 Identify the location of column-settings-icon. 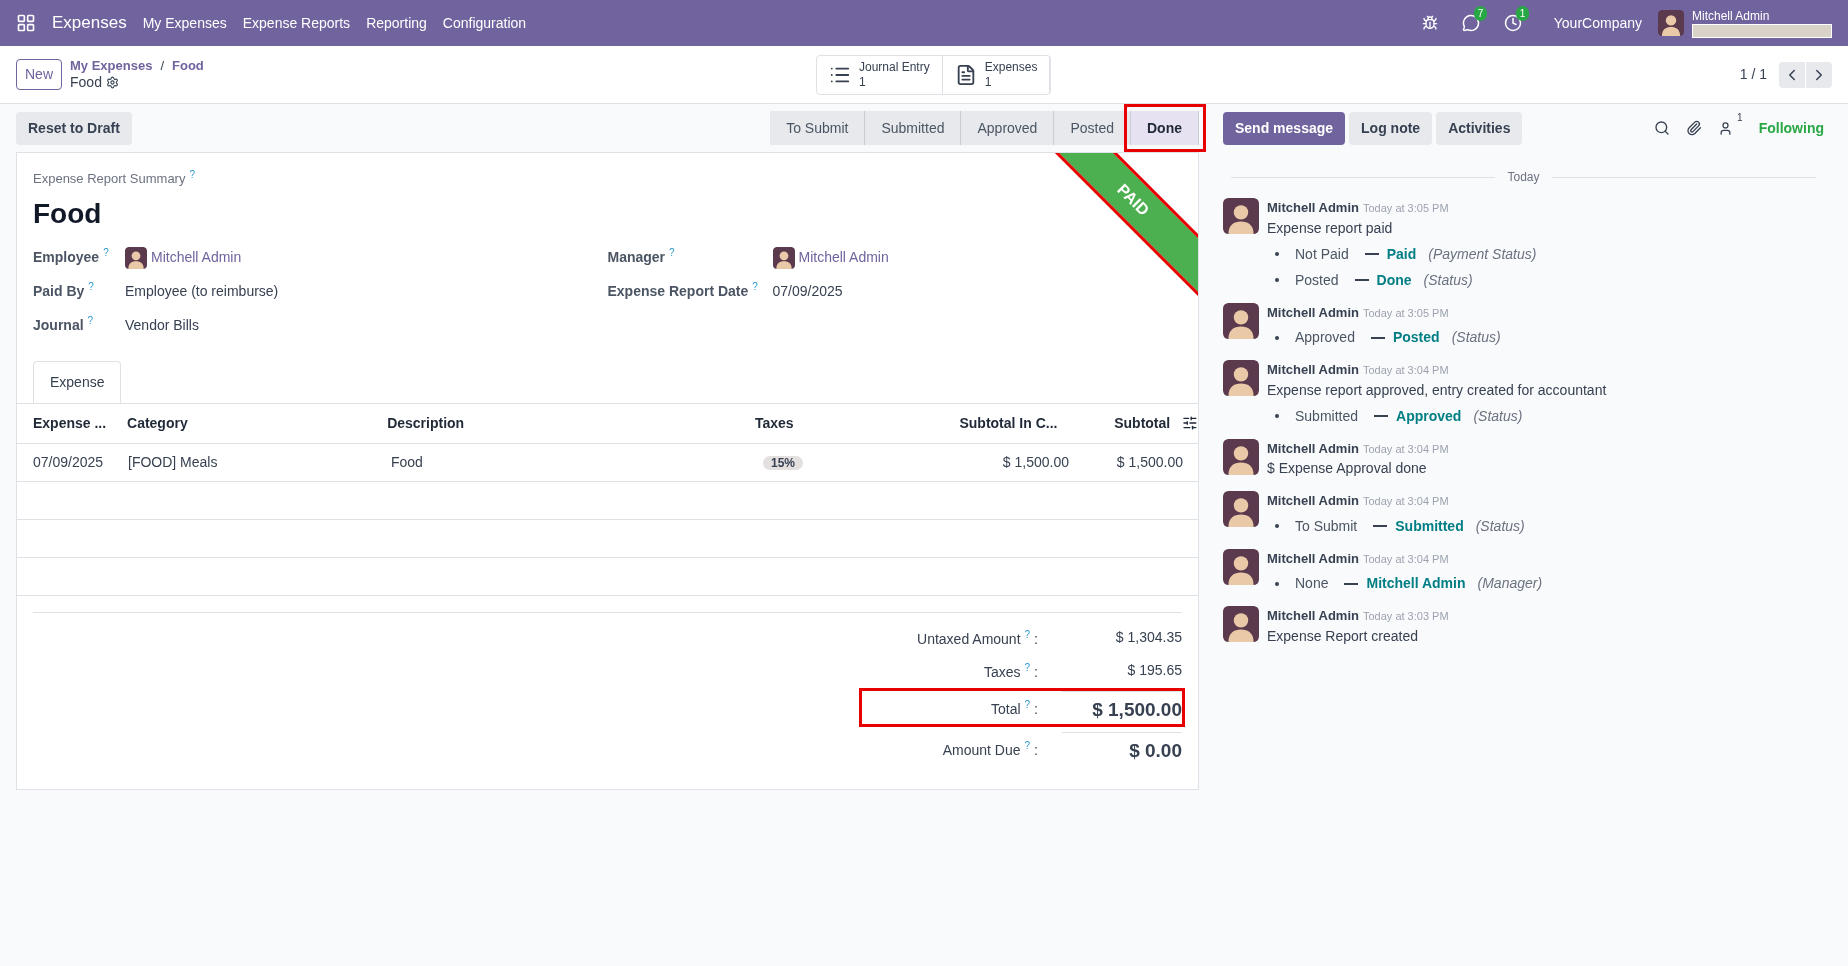
(1190, 423).